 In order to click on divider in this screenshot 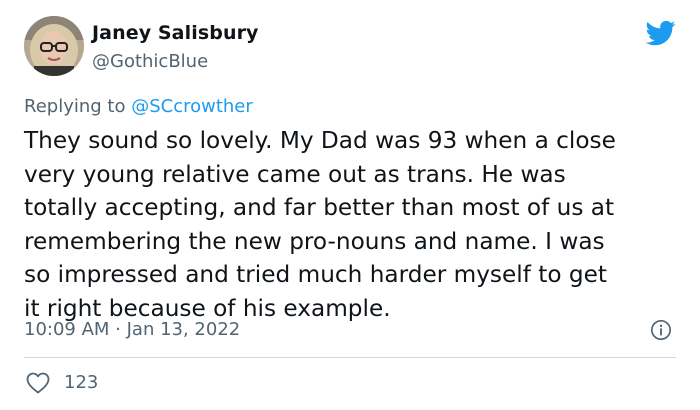, I will do `click(350, 357)`.